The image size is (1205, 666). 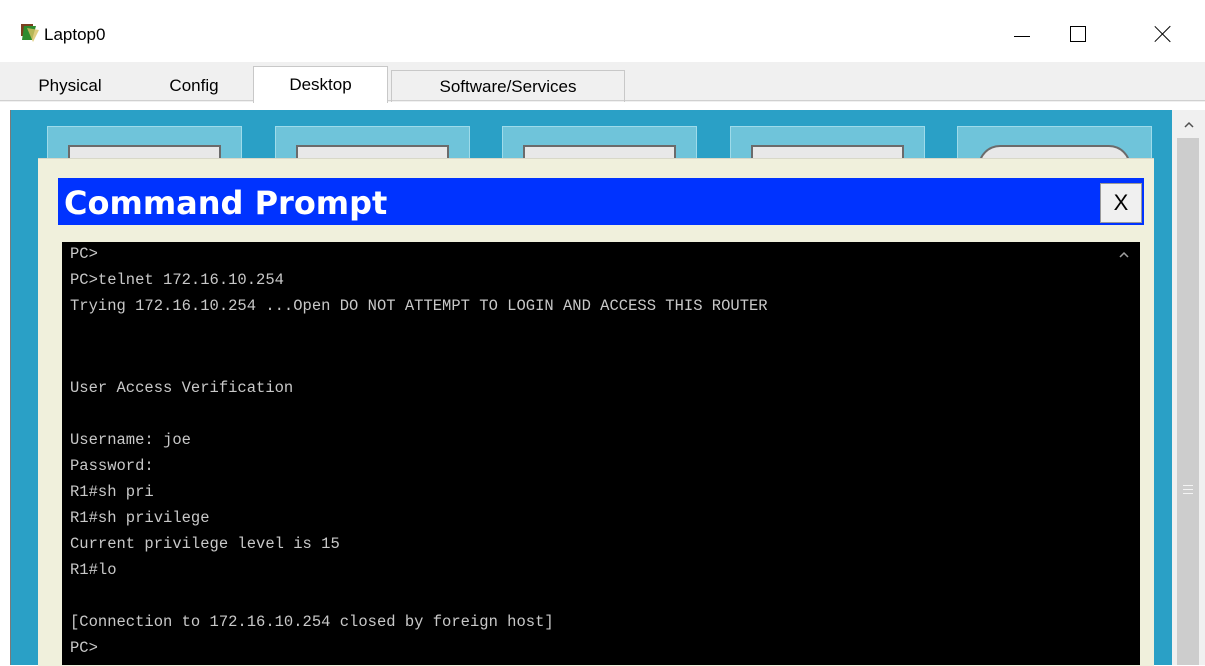 What do you see at coordinates (112, 466) in the screenshot?
I see `terminal-line: Password:` at bounding box center [112, 466].